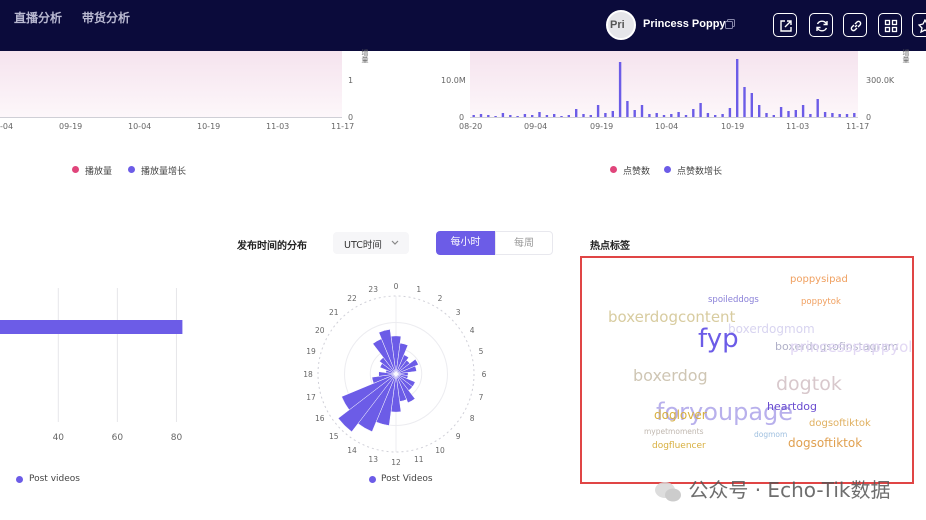  What do you see at coordinates (343, 126) in the screenshot?
I see `x-tick: 11-17` at bounding box center [343, 126].